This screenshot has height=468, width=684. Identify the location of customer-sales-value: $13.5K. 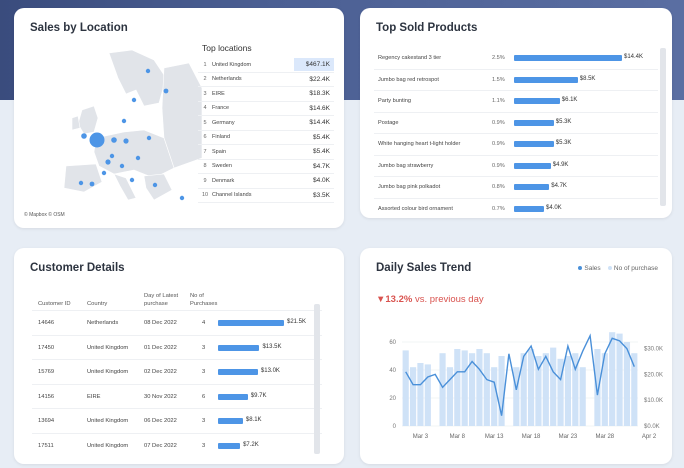
(272, 346).